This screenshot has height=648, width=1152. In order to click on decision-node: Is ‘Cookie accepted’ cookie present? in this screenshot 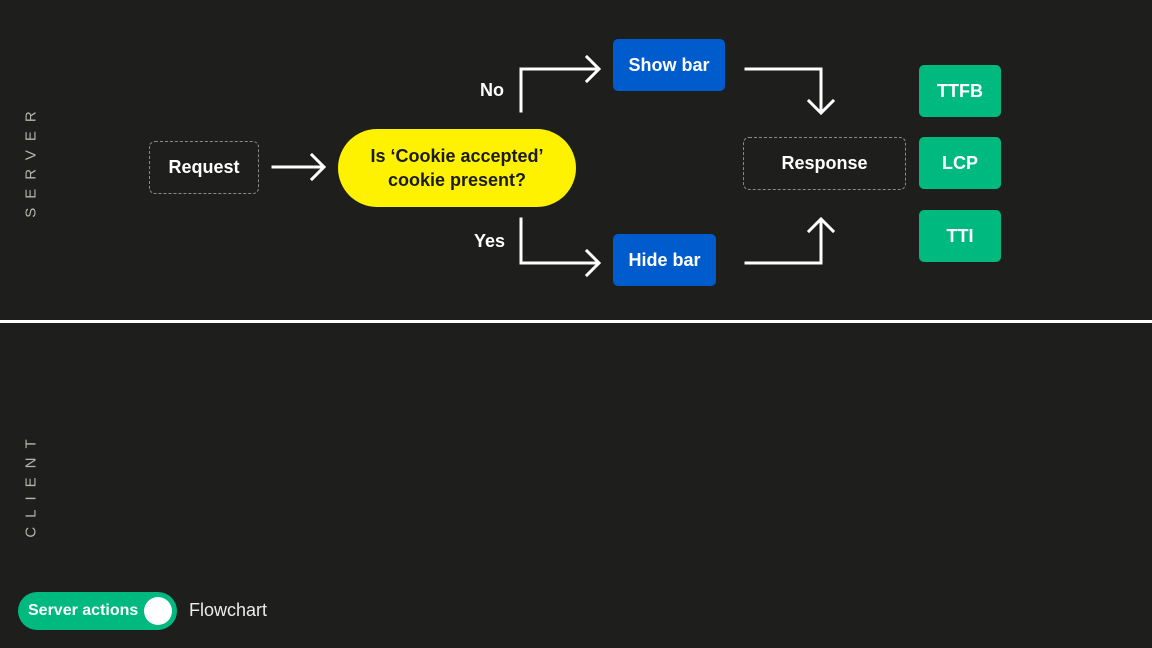, I will do `click(457, 168)`.